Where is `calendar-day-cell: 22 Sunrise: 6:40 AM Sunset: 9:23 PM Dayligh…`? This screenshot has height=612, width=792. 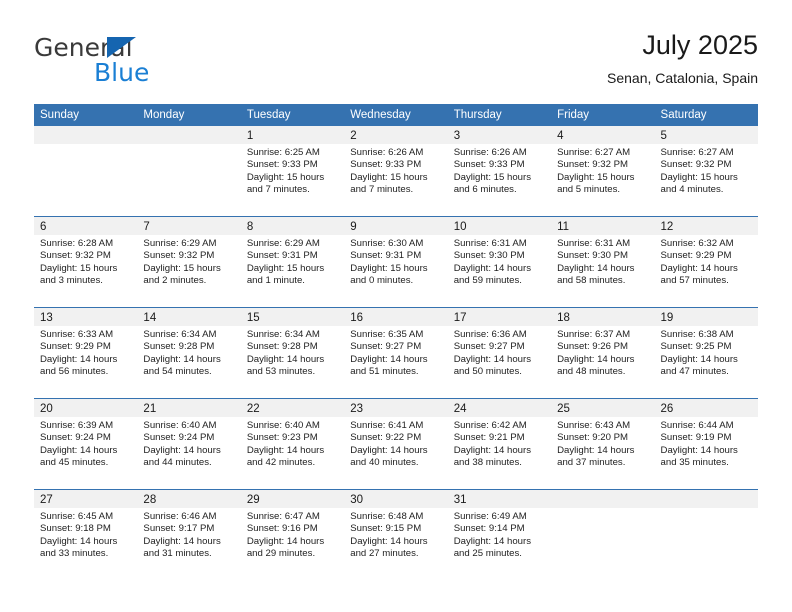 calendar-day-cell: 22 Sunrise: 6:40 AM Sunset: 9:23 PM Dayligh… is located at coordinates (292, 444).